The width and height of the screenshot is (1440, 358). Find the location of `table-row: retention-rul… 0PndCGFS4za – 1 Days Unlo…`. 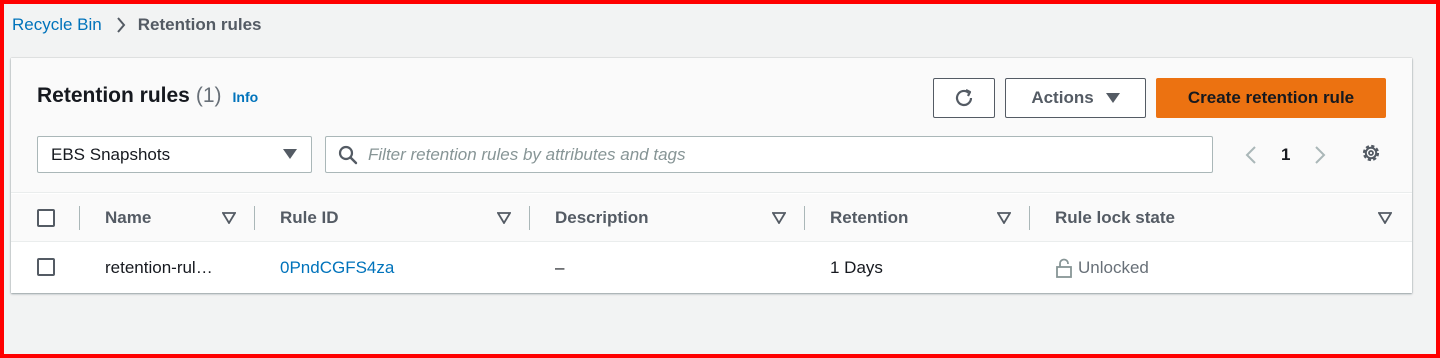

table-row: retention-rul… 0PndCGFS4za – 1 Days Unlo… is located at coordinates (711, 268).